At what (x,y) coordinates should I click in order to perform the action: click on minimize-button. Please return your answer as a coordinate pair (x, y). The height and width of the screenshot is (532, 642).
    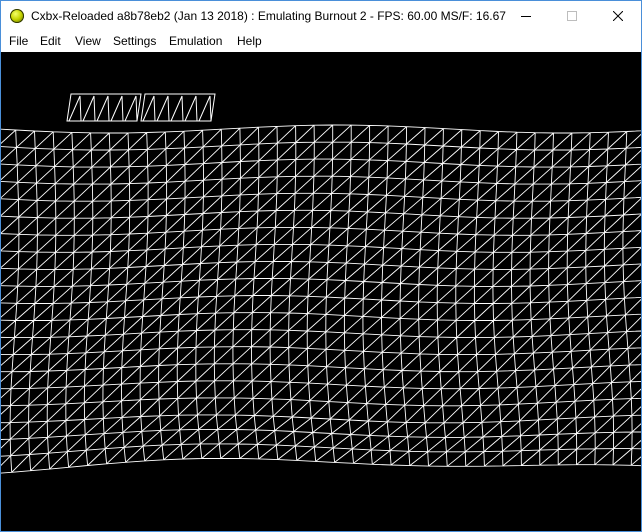
    Looking at the image, I should click on (526, 16).